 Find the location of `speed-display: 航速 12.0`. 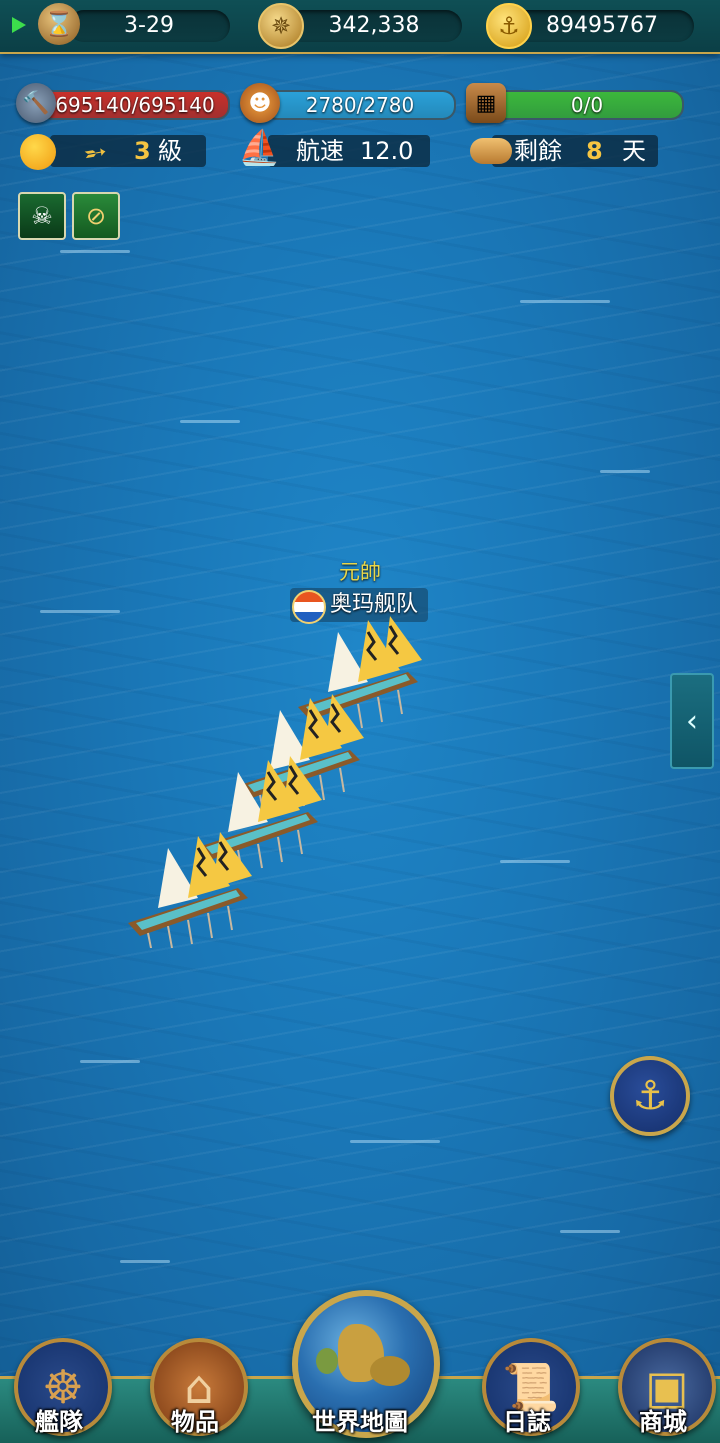

speed-display: 航速 12.0 is located at coordinates (349, 151).